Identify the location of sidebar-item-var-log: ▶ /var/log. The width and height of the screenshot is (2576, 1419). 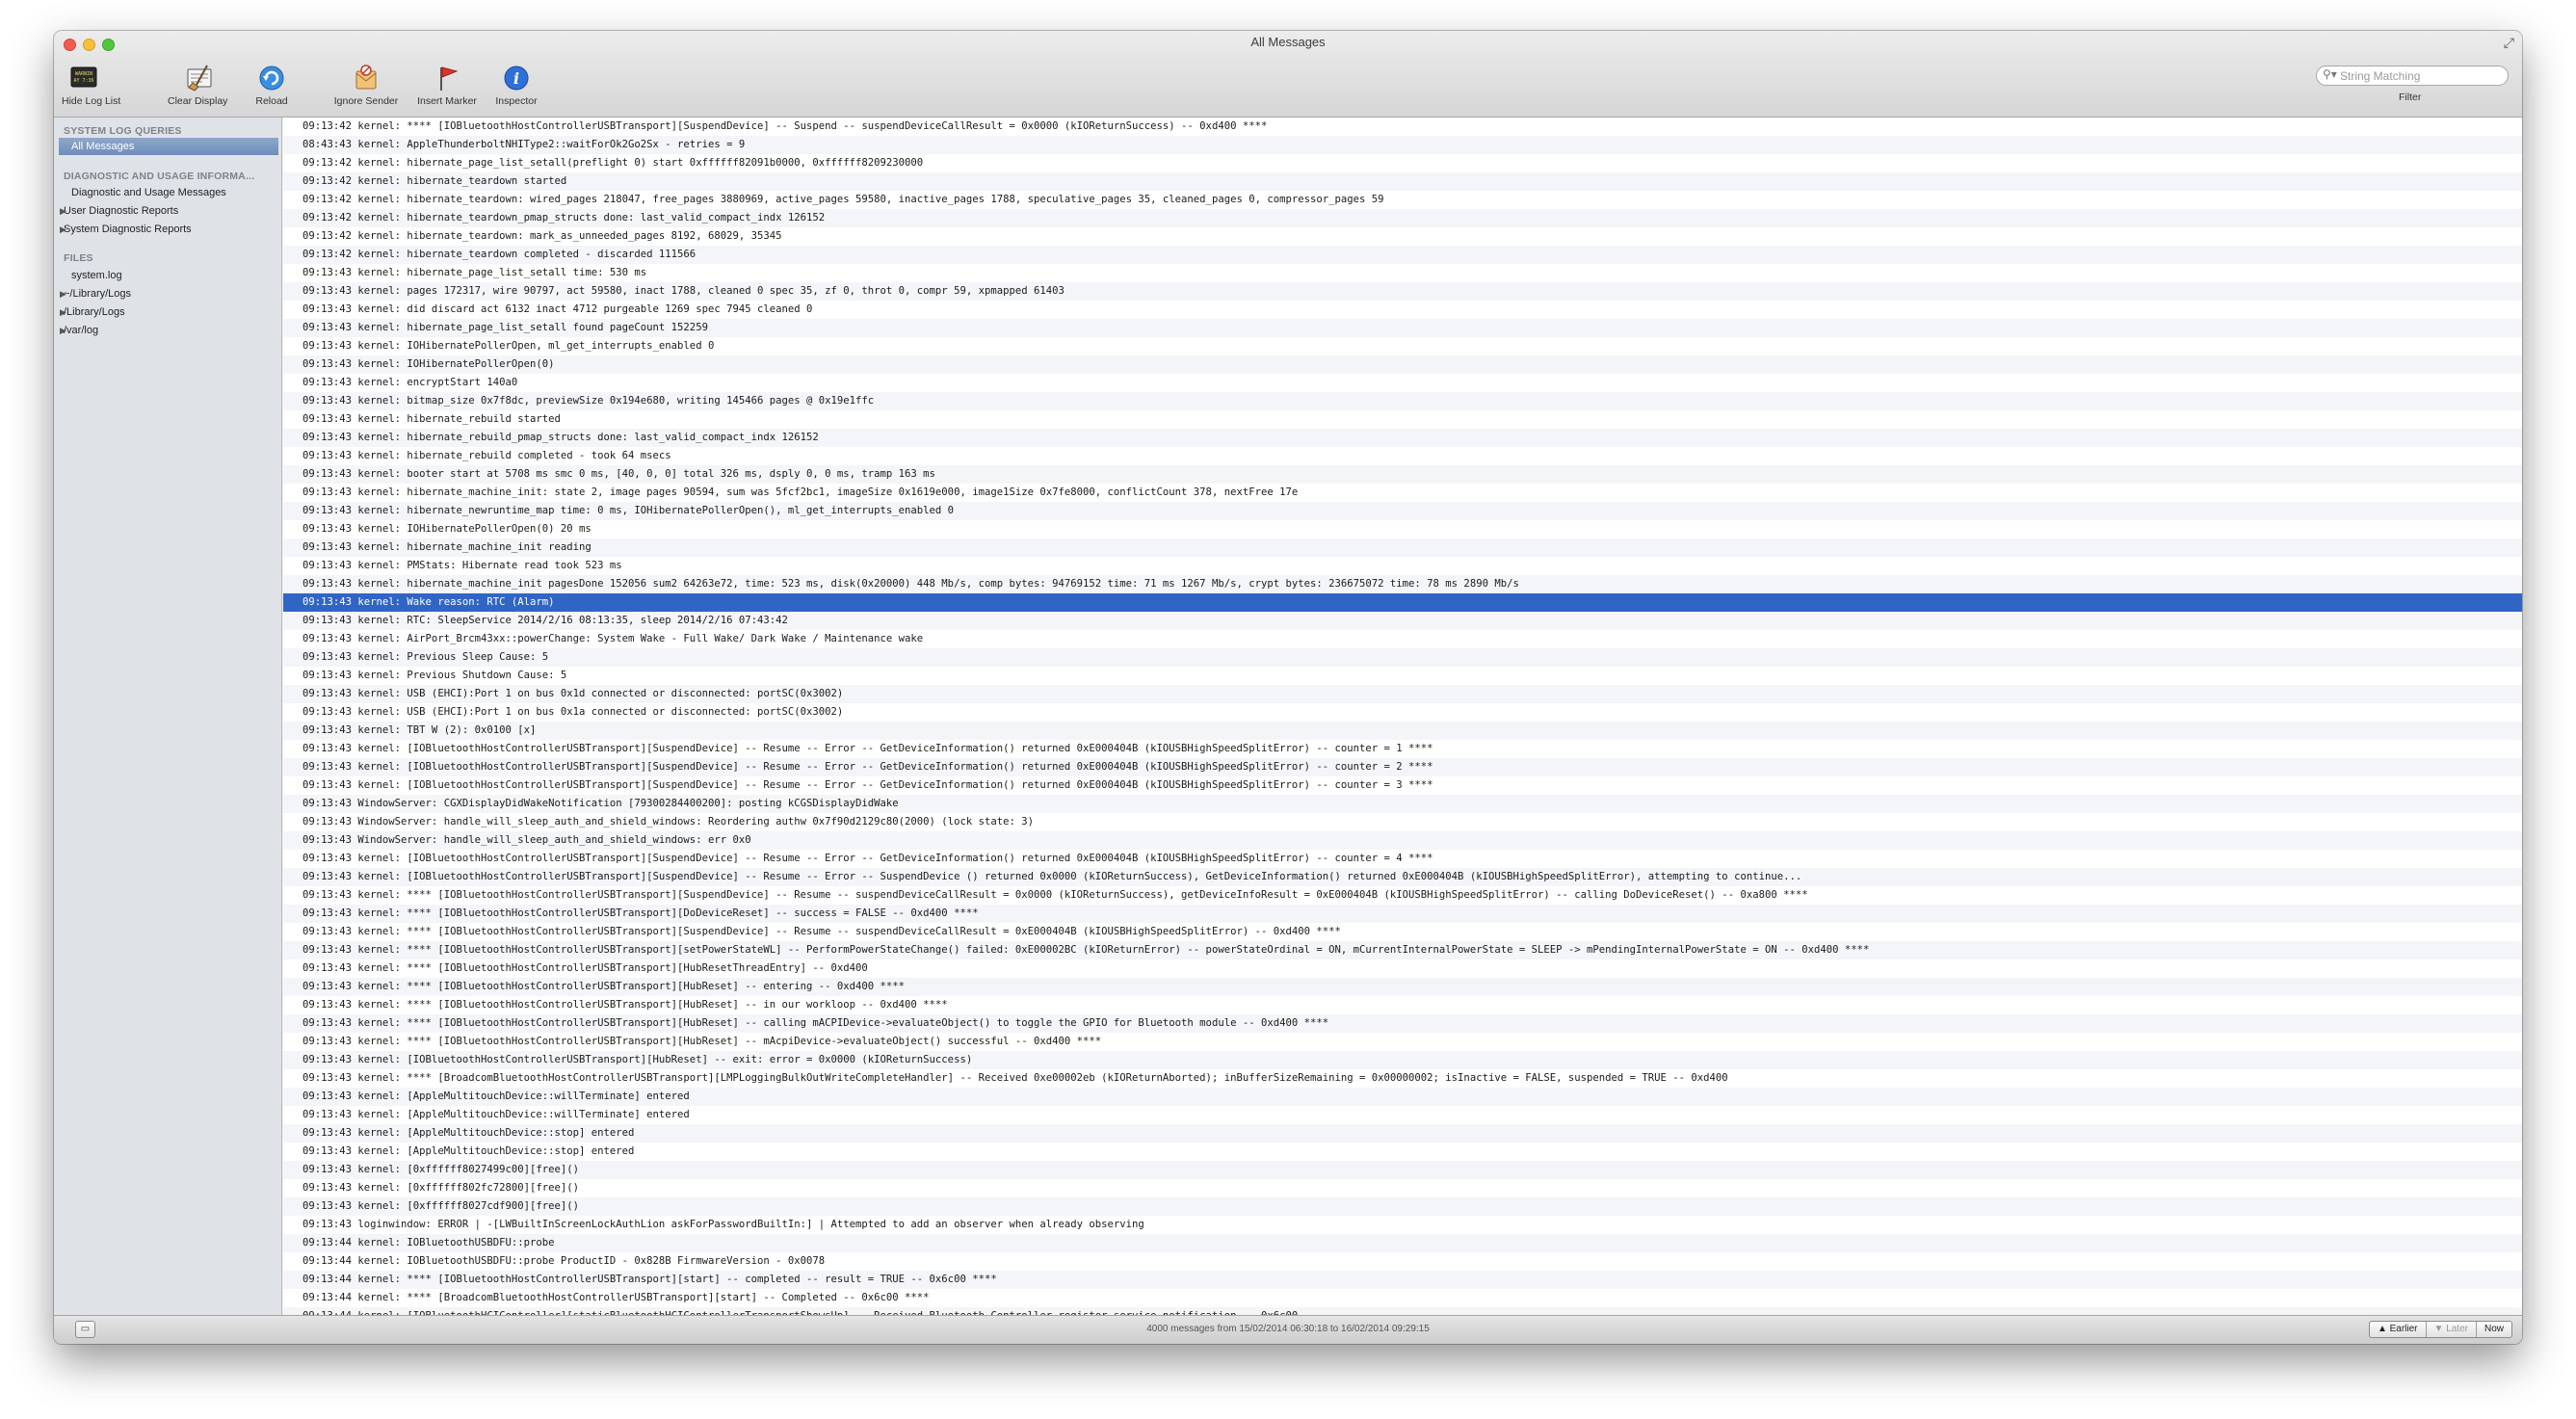
(168, 330).